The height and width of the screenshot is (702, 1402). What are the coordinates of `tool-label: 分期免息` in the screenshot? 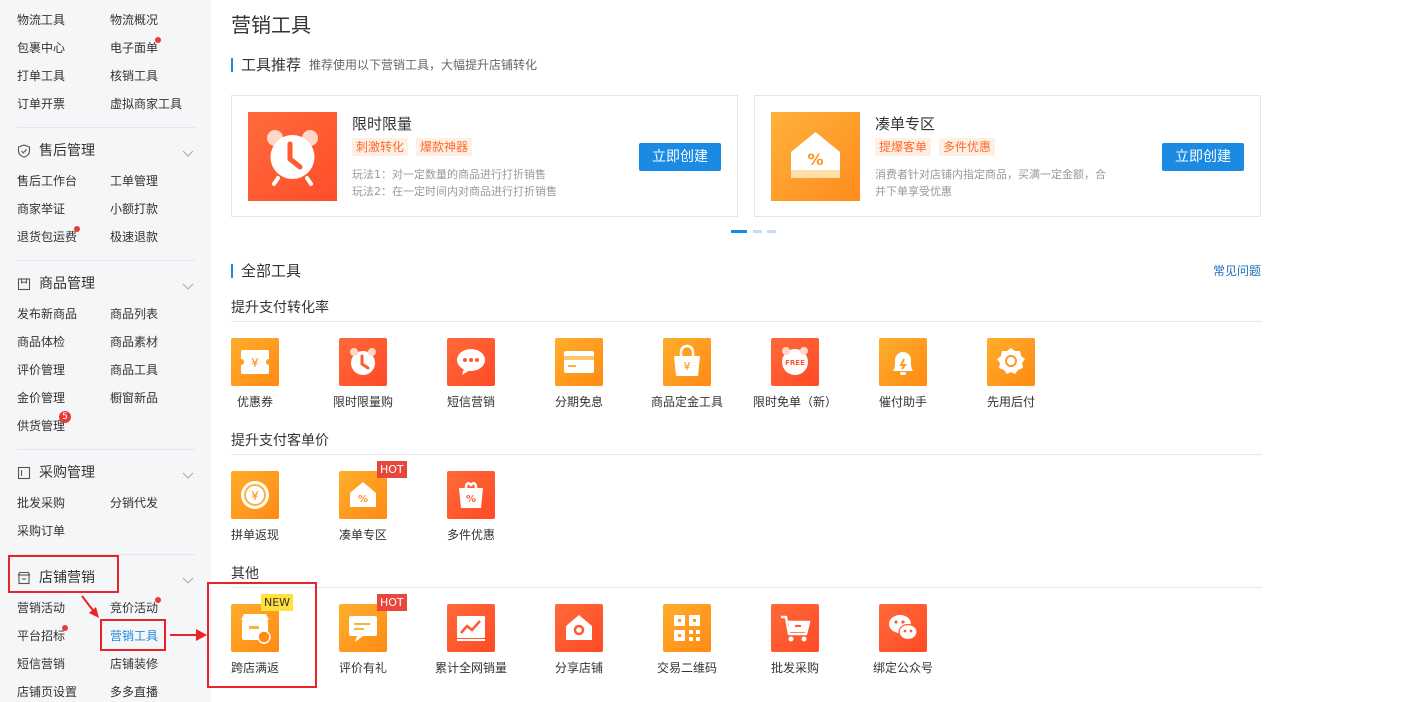 It's located at (578, 402).